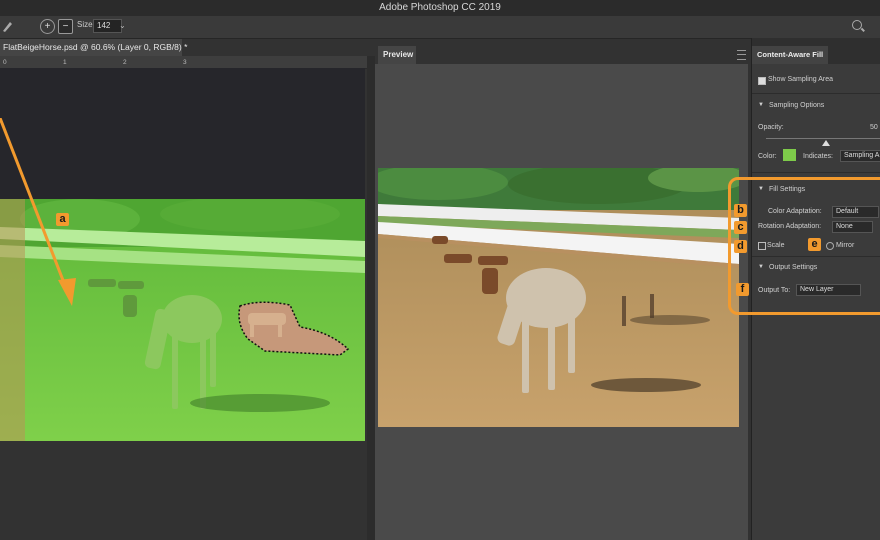  What do you see at coordinates (125, 62) in the screenshot?
I see `ruler-tick: 2` at bounding box center [125, 62].